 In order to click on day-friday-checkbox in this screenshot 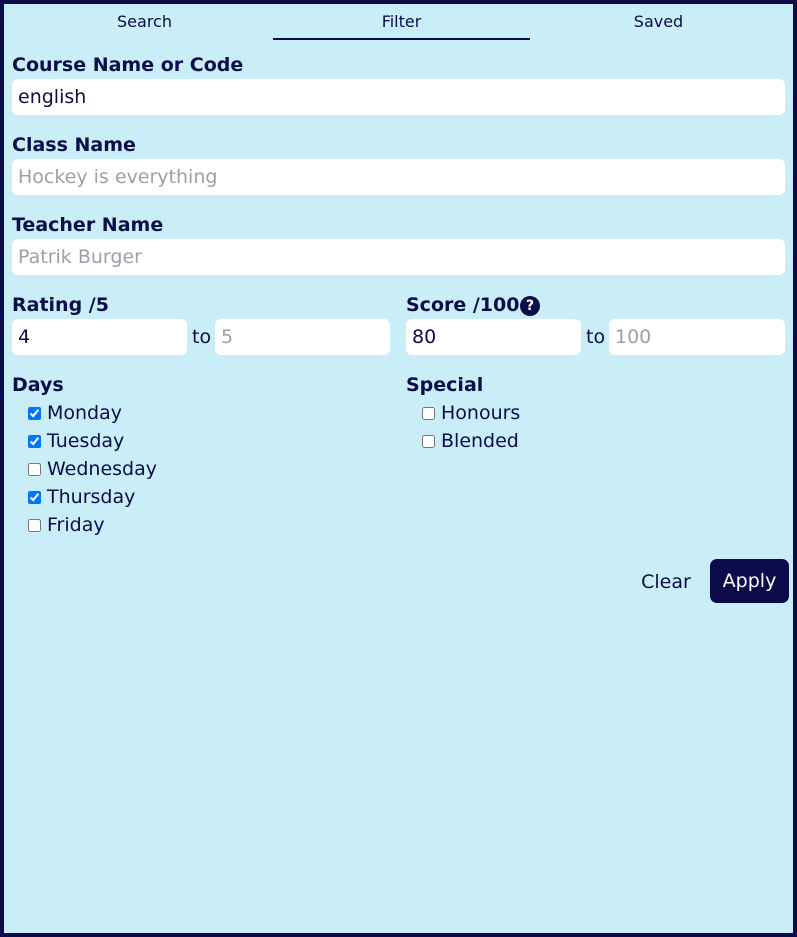, I will do `click(34, 525)`.